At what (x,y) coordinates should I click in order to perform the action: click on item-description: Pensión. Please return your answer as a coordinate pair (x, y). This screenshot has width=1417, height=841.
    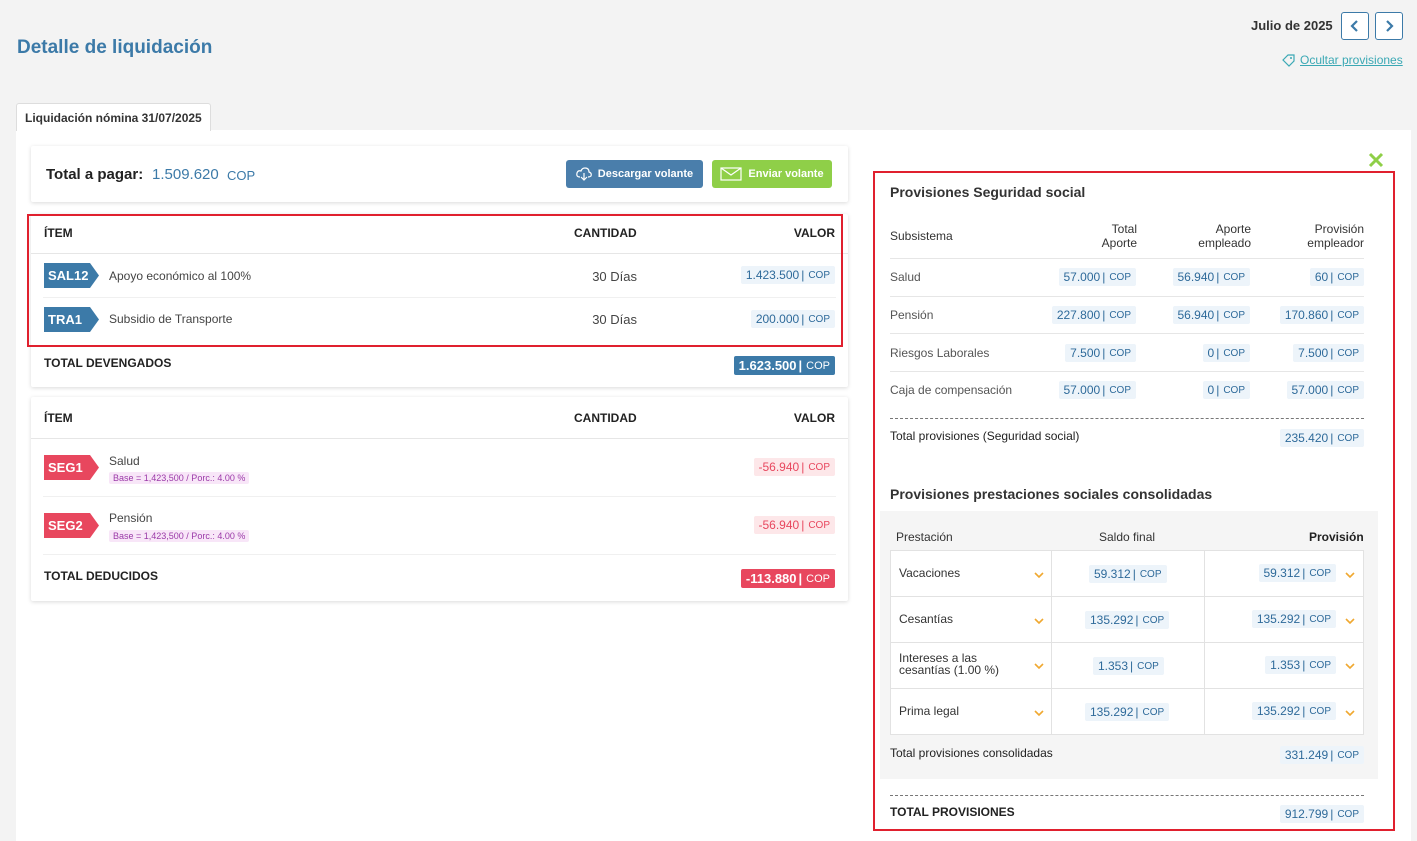
    Looking at the image, I should click on (131, 518).